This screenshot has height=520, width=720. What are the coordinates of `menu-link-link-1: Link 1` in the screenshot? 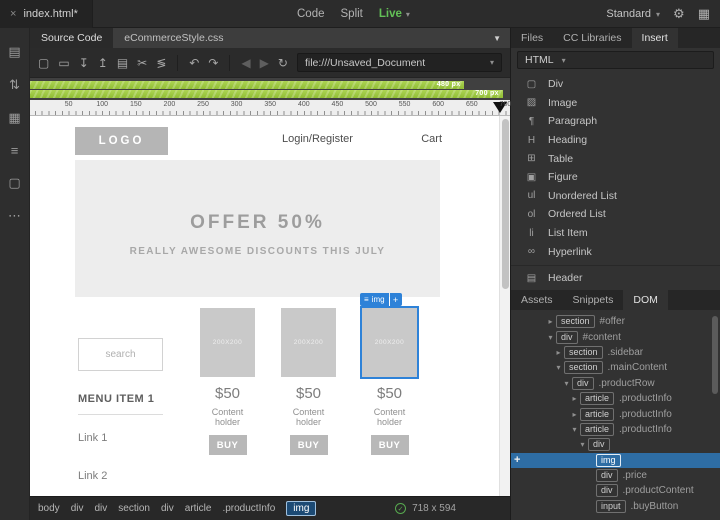 It's located at (120, 438).